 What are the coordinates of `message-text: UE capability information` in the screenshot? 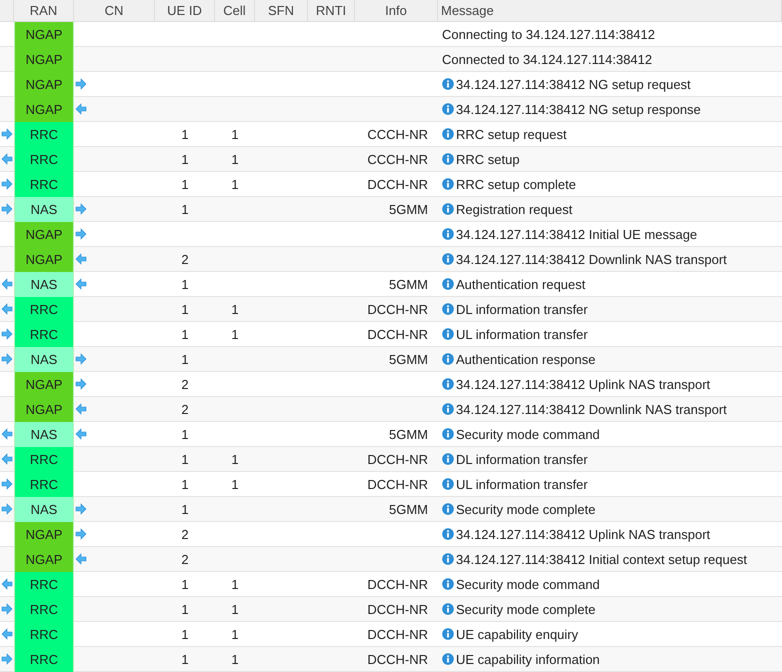 It's located at (528, 659).